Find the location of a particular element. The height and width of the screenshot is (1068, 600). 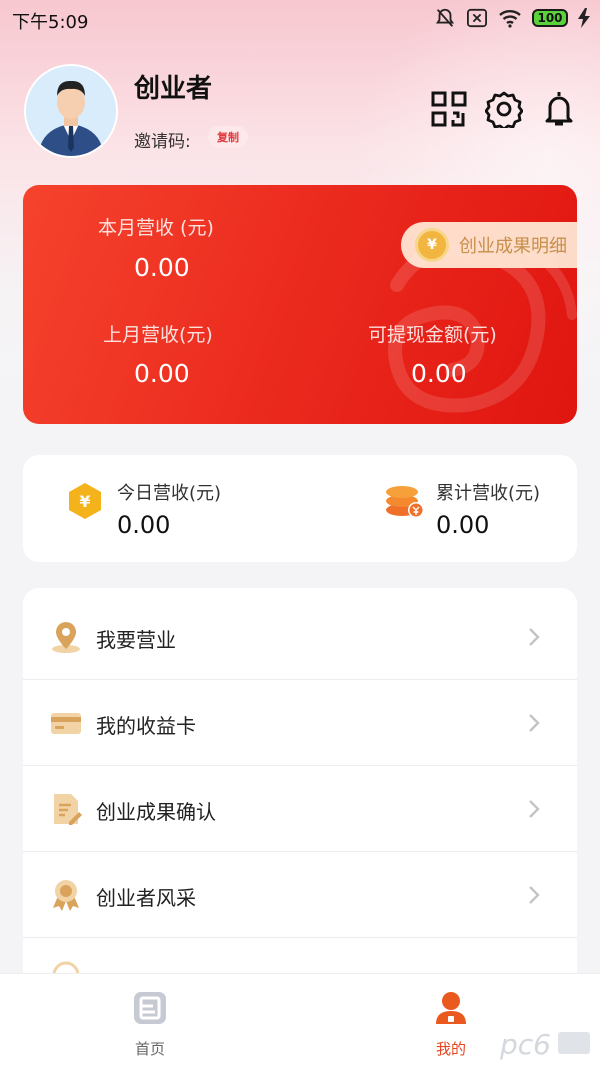

avatar is located at coordinates (71, 111).